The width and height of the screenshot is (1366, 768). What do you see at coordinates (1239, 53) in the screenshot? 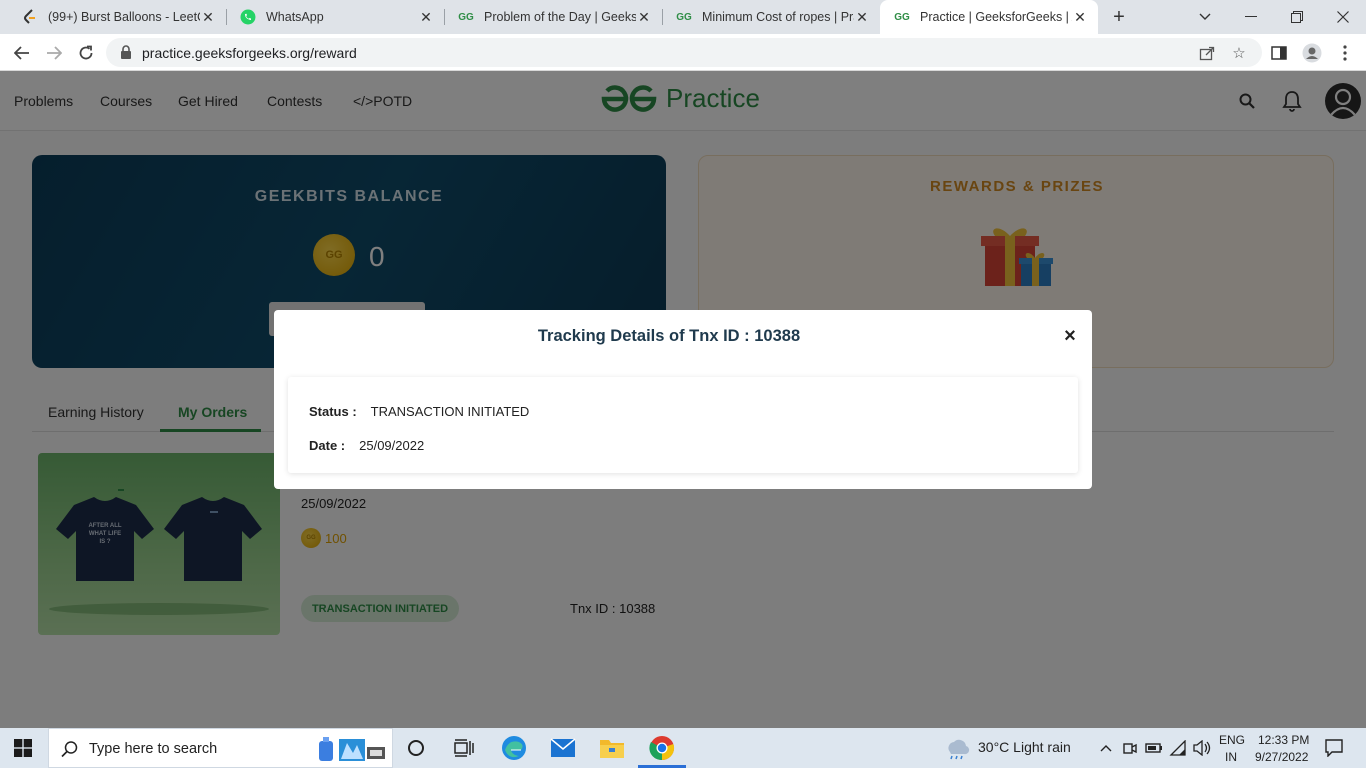
I see `bookmark-star-icon: ☆` at bounding box center [1239, 53].